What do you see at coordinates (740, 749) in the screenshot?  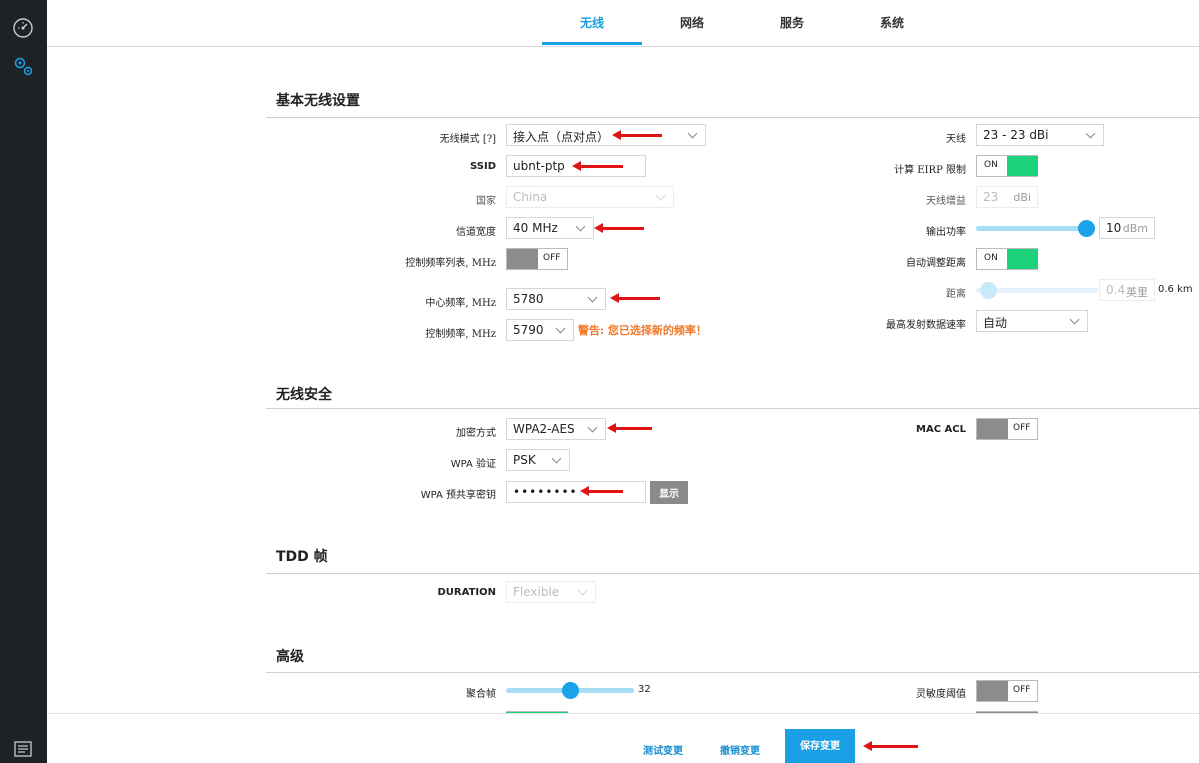 I see `discard-changes-link: 撤销变更` at bounding box center [740, 749].